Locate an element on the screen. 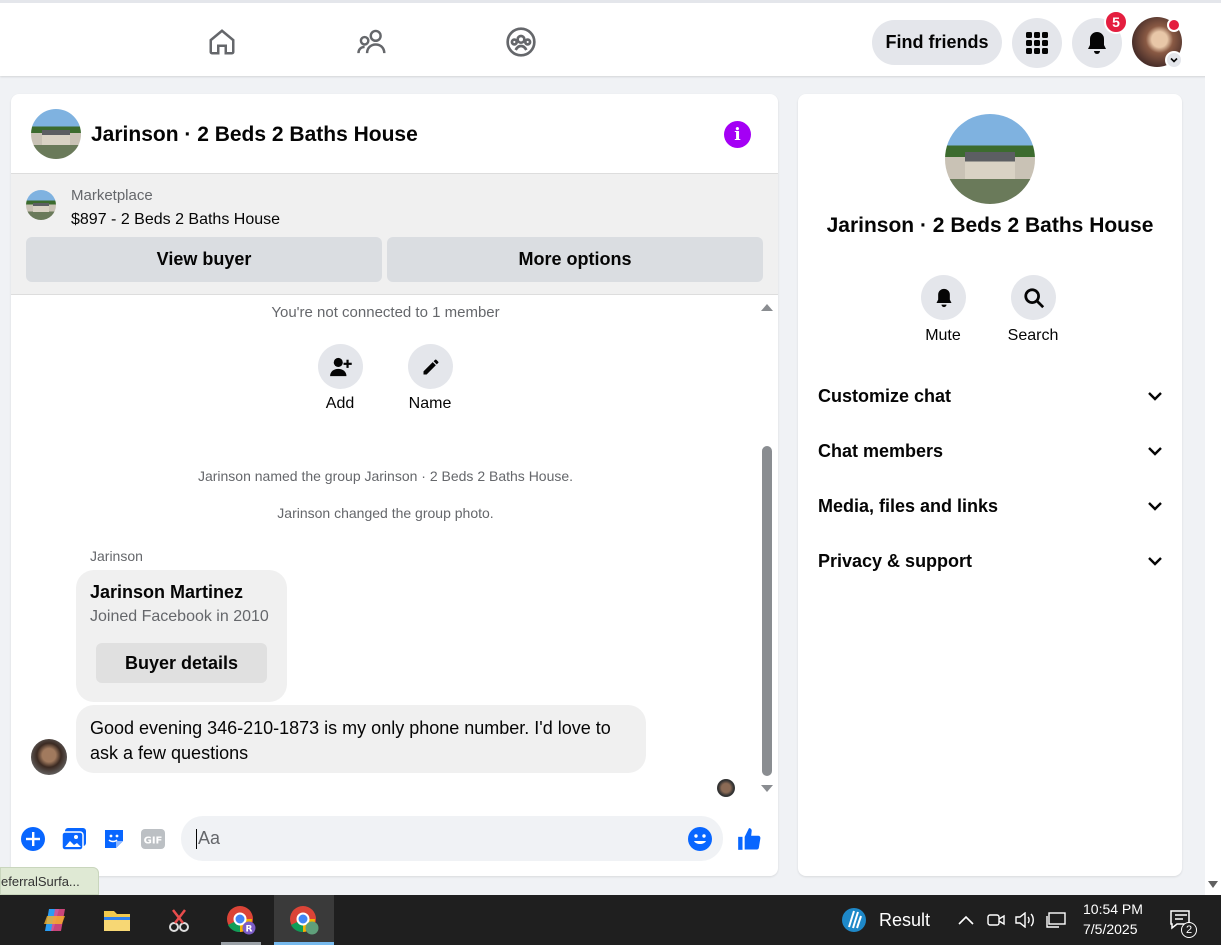  mute-label: Mute is located at coordinates (943, 336).